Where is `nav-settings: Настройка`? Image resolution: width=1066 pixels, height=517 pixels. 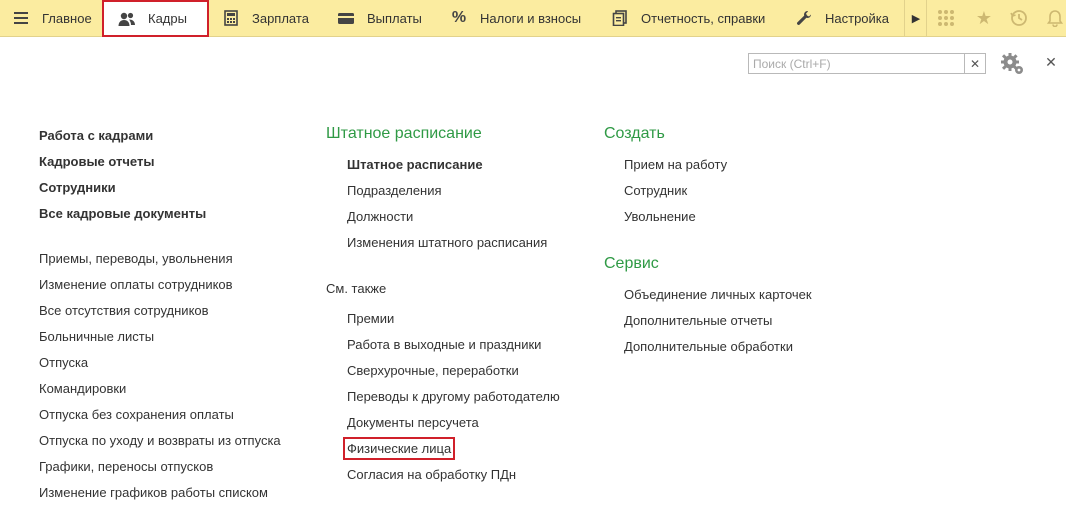 nav-settings: Настройка is located at coordinates (842, 18).